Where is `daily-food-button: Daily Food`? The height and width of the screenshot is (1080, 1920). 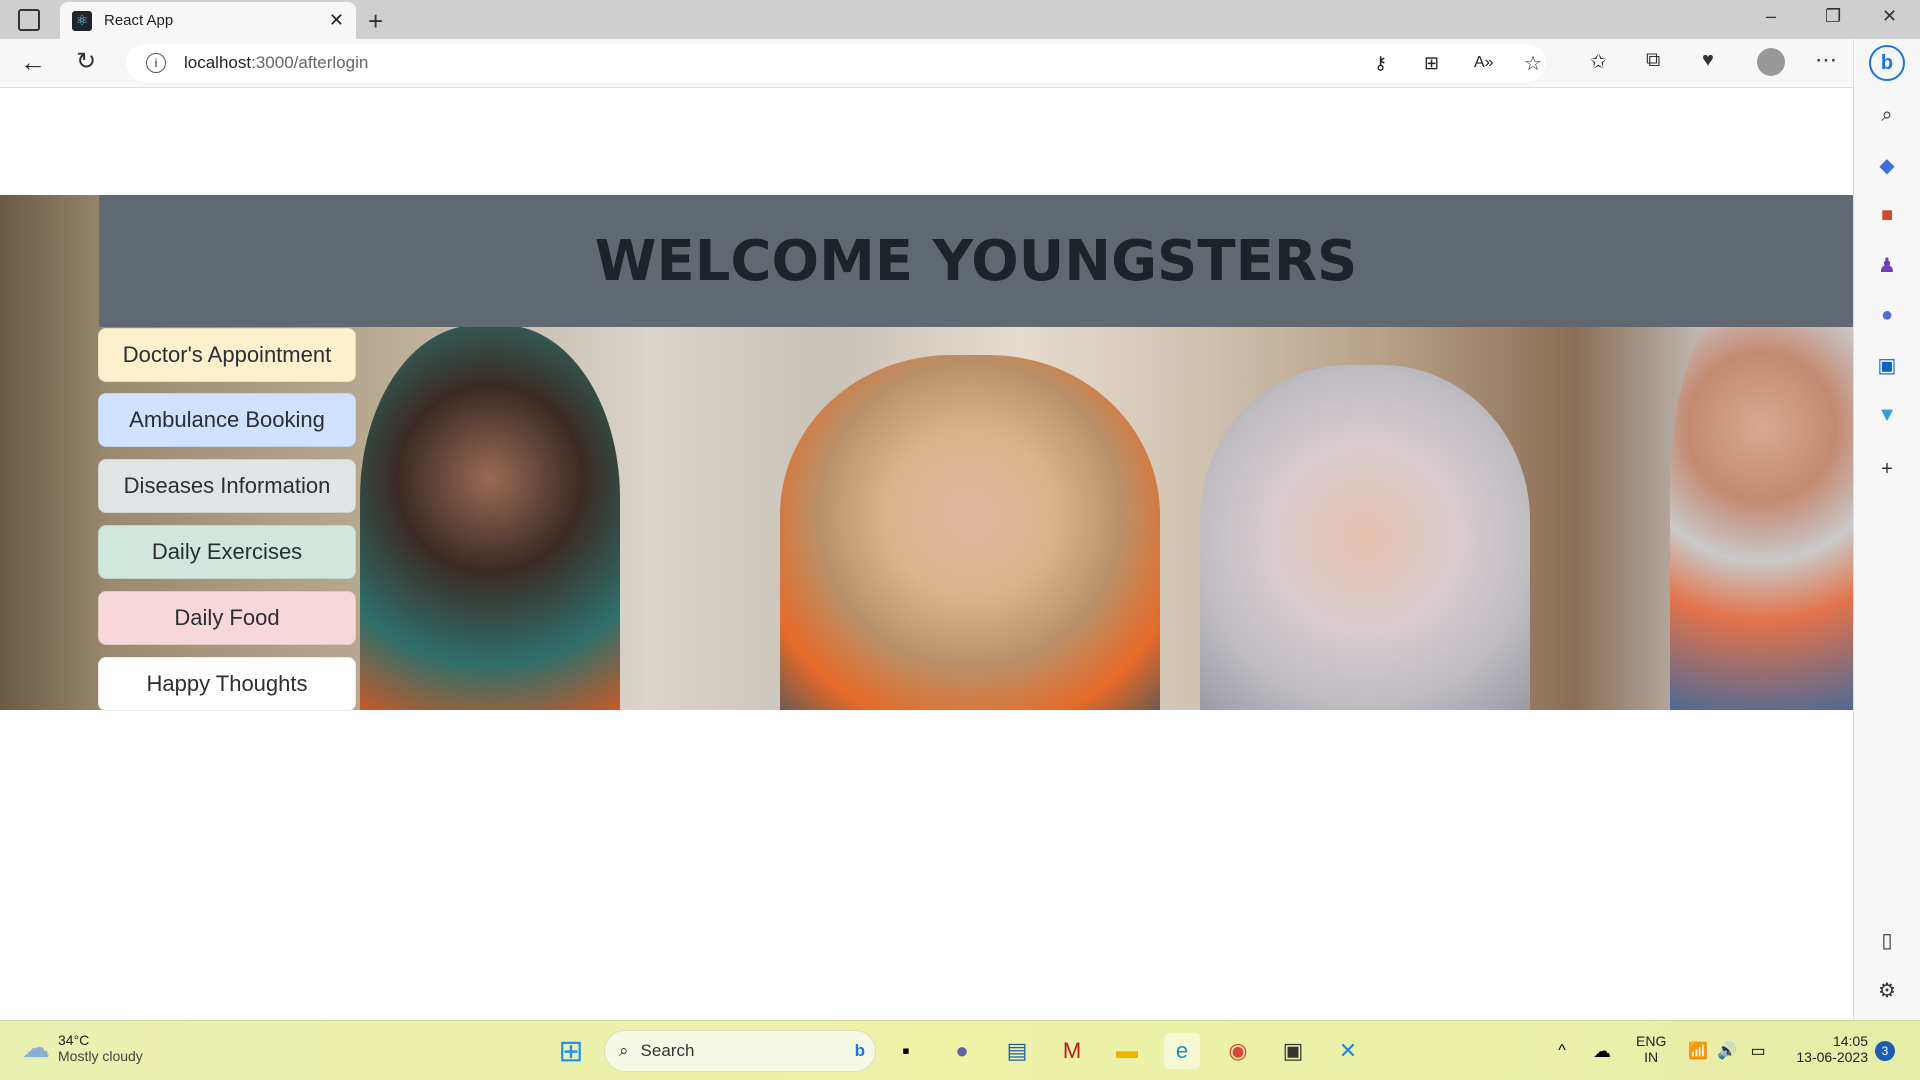
daily-food-button: Daily Food is located at coordinates (227, 618).